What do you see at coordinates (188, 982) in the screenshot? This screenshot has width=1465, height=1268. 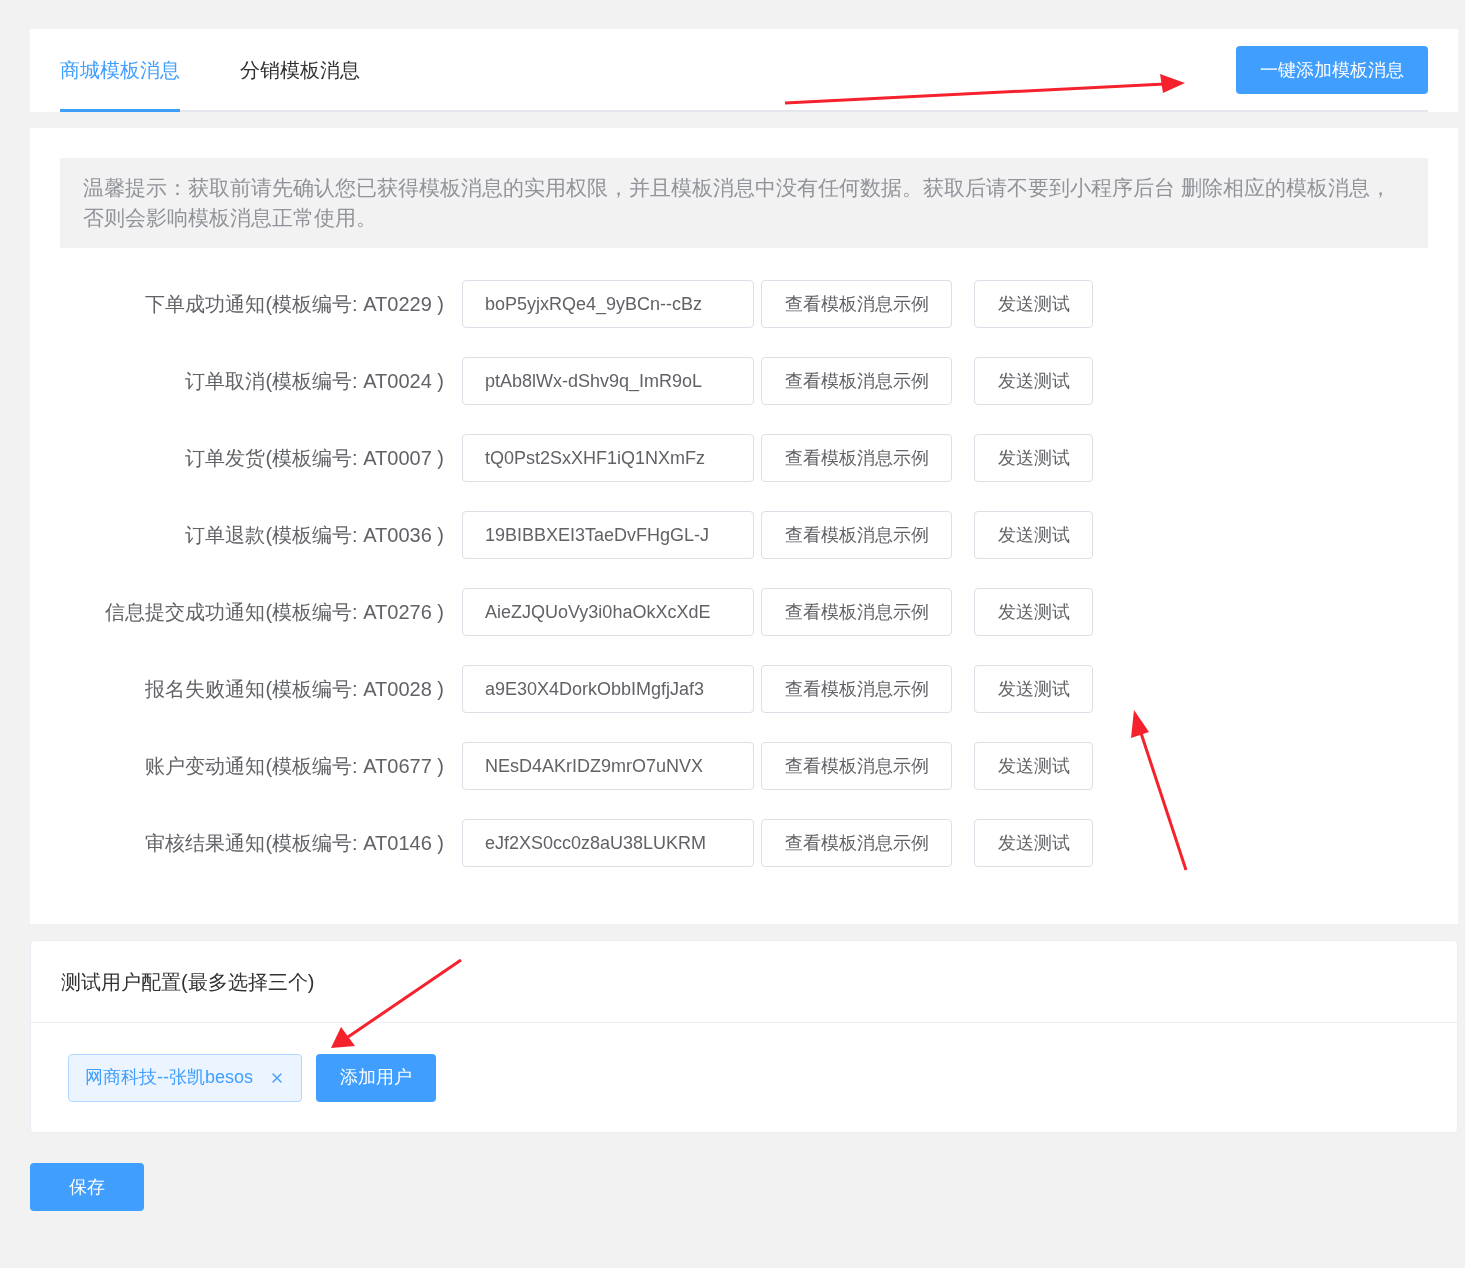 I see `card-title: 测试用户配置(最多选择三个)` at bounding box center [188, 982].